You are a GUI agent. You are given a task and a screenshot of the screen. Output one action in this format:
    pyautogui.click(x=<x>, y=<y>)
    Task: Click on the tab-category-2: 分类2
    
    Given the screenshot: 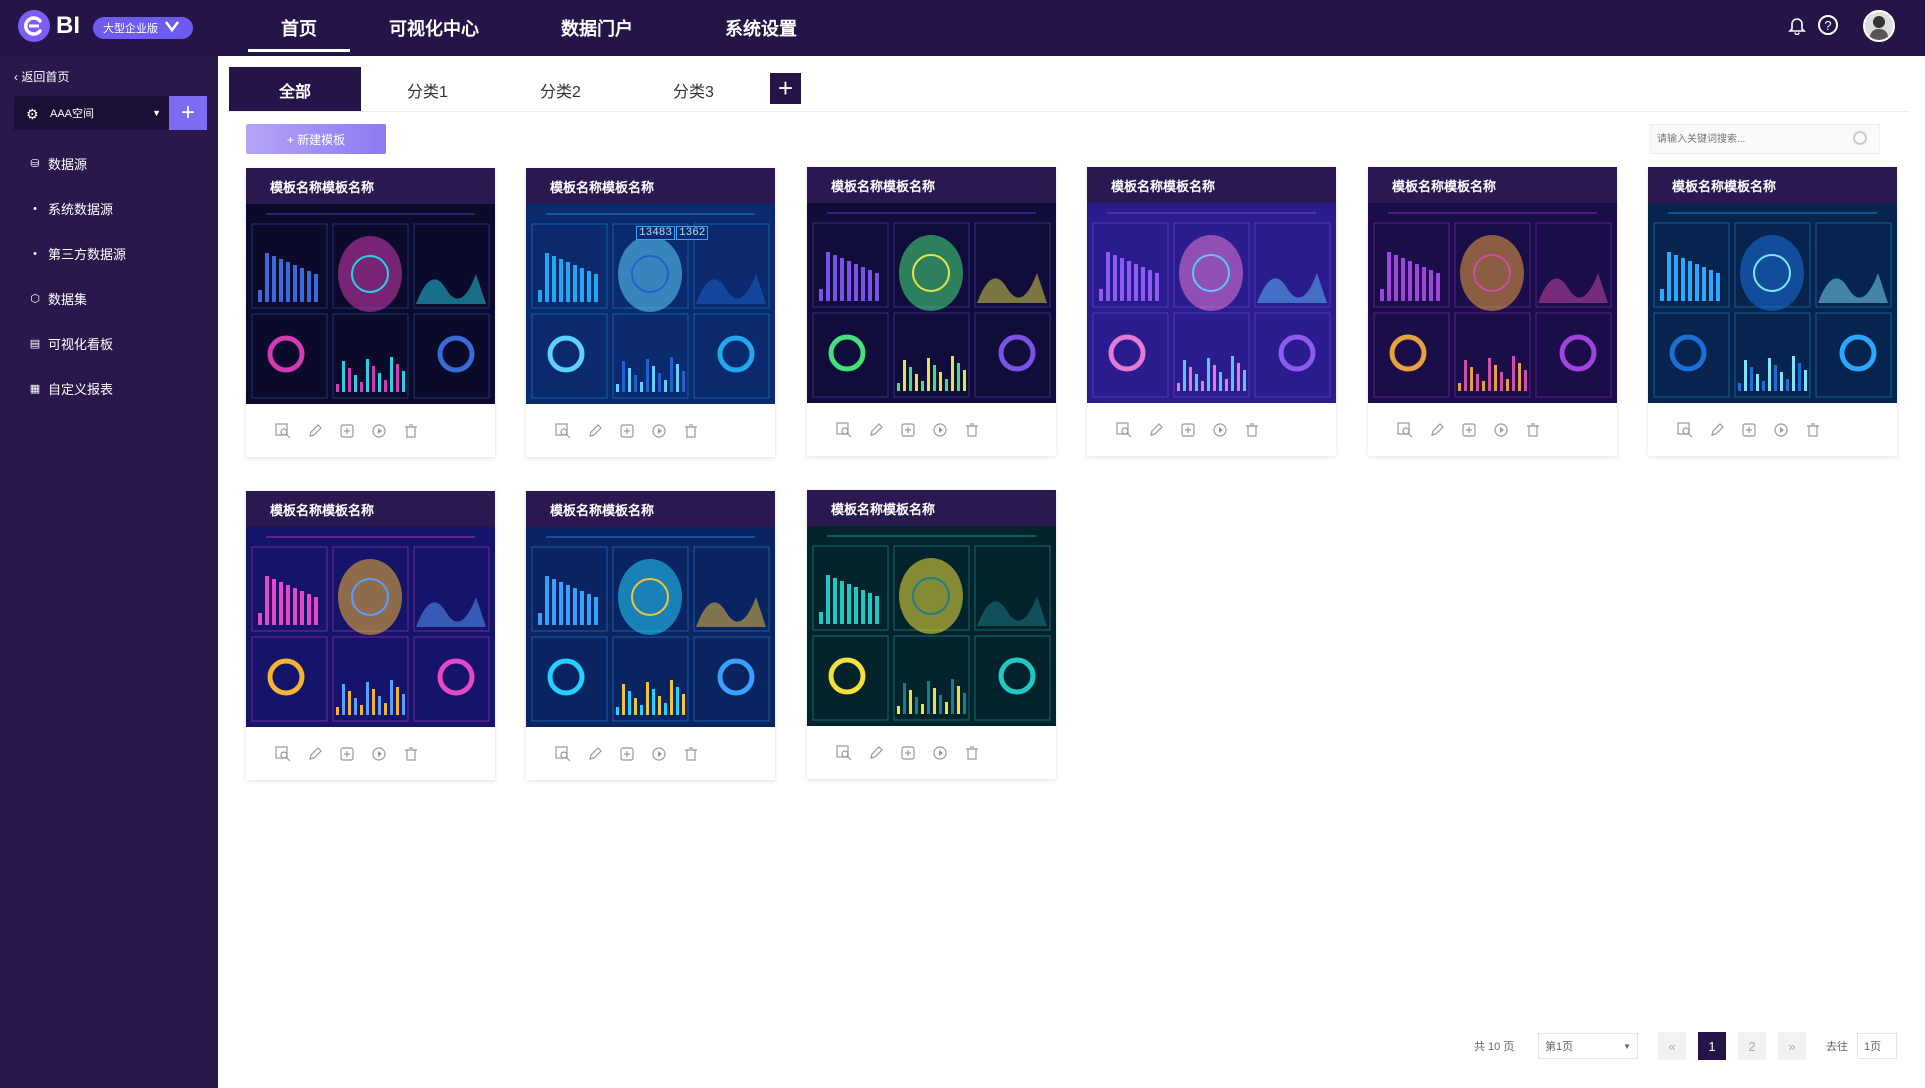 What is the action you would take?
    pyautogui.click(x=560, y=89)
    